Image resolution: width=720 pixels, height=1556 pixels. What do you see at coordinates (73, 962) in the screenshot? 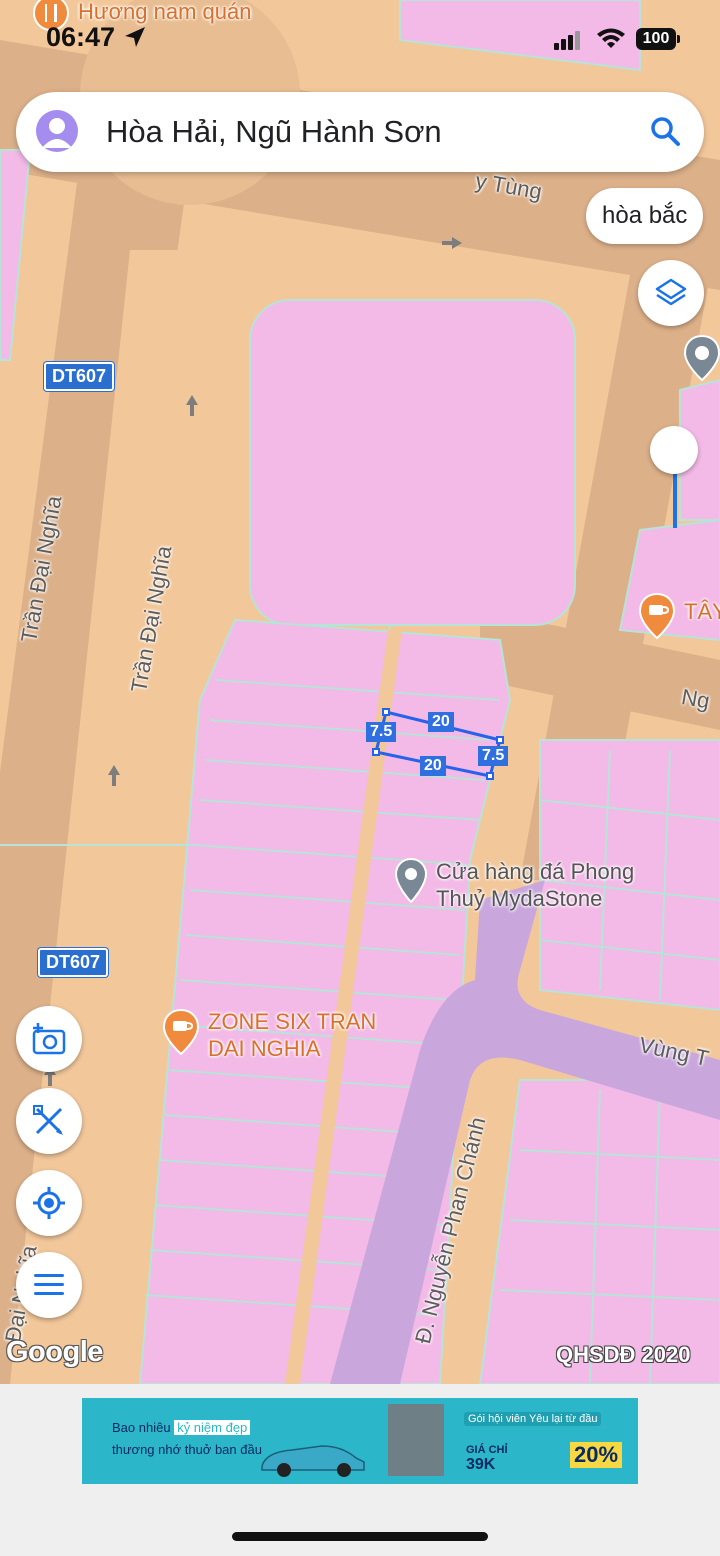
I see `route-shield-dt607-bottom: DT607` at bounding box center [73, 962].